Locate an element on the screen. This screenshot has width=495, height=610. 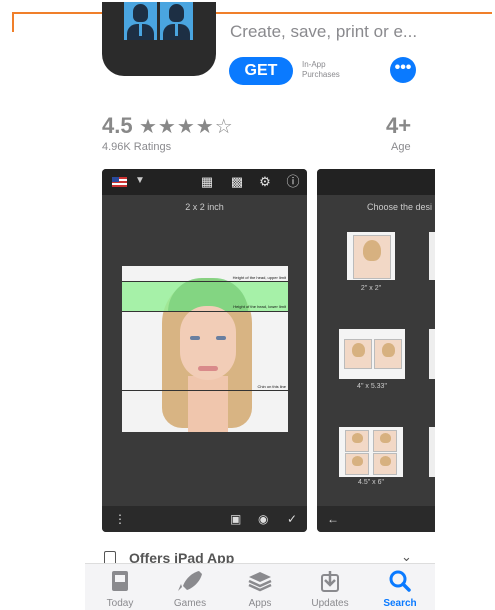
tab-games: Games is located at coordinates (190, 587).